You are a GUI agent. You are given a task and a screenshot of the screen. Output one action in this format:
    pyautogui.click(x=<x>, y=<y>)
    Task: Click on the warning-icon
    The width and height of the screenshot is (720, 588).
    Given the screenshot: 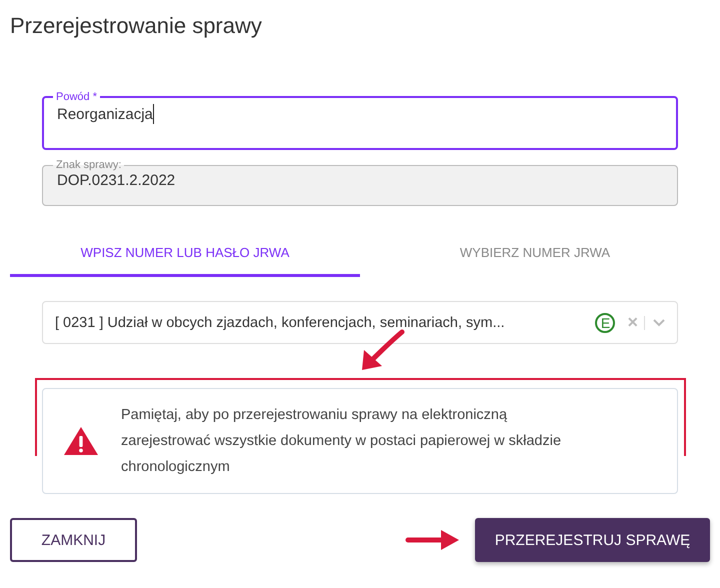 What is the action you would take?
    pyautogui.click(x=81, y=441)
    